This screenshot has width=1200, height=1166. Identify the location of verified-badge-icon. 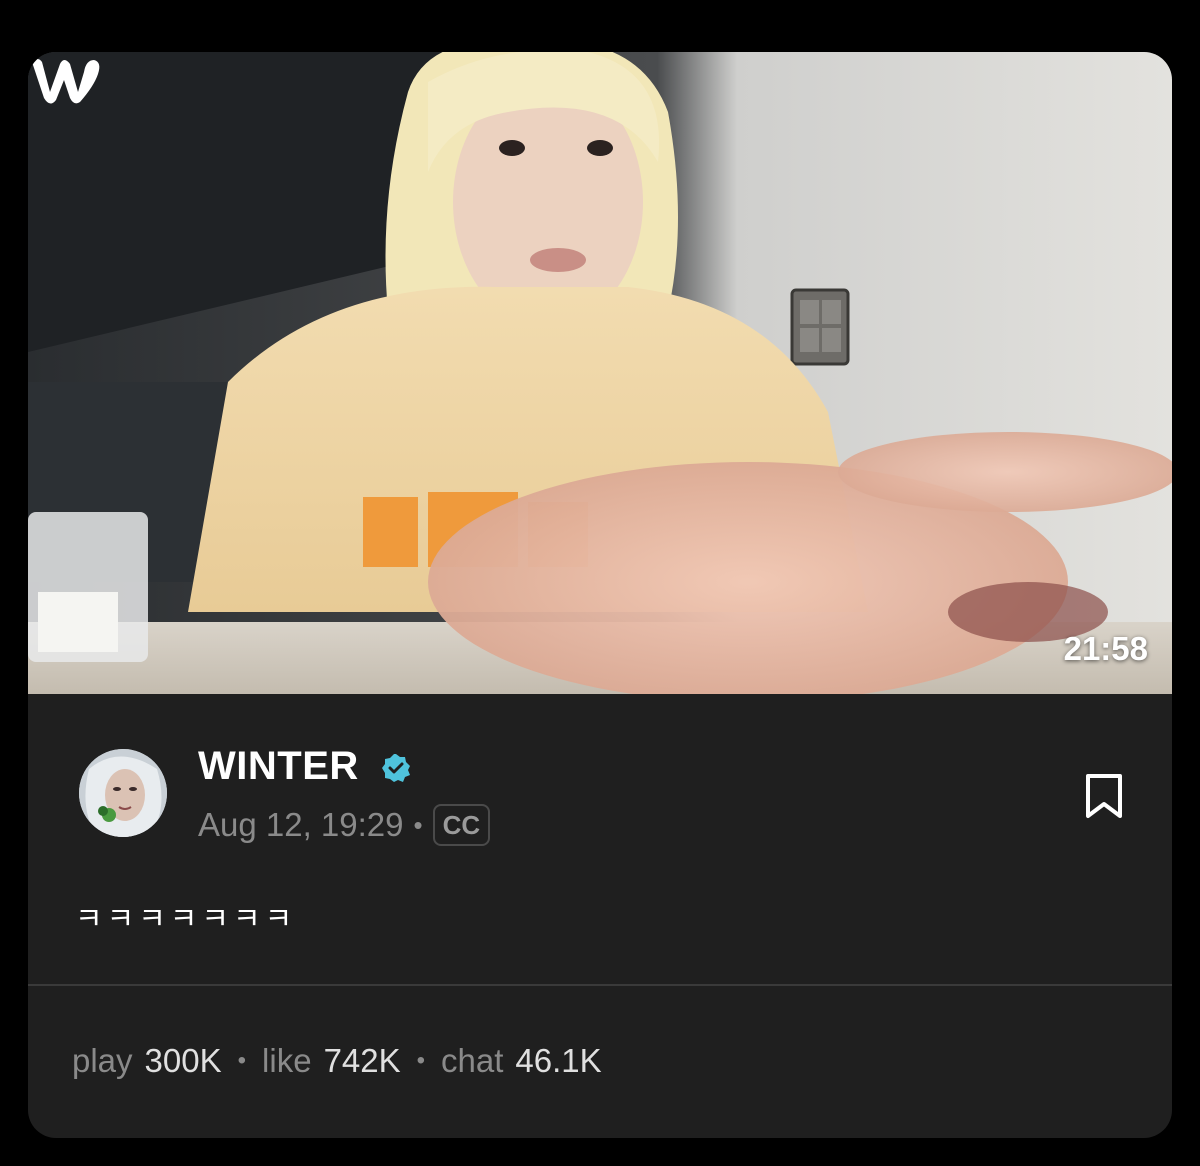
(396, 768).